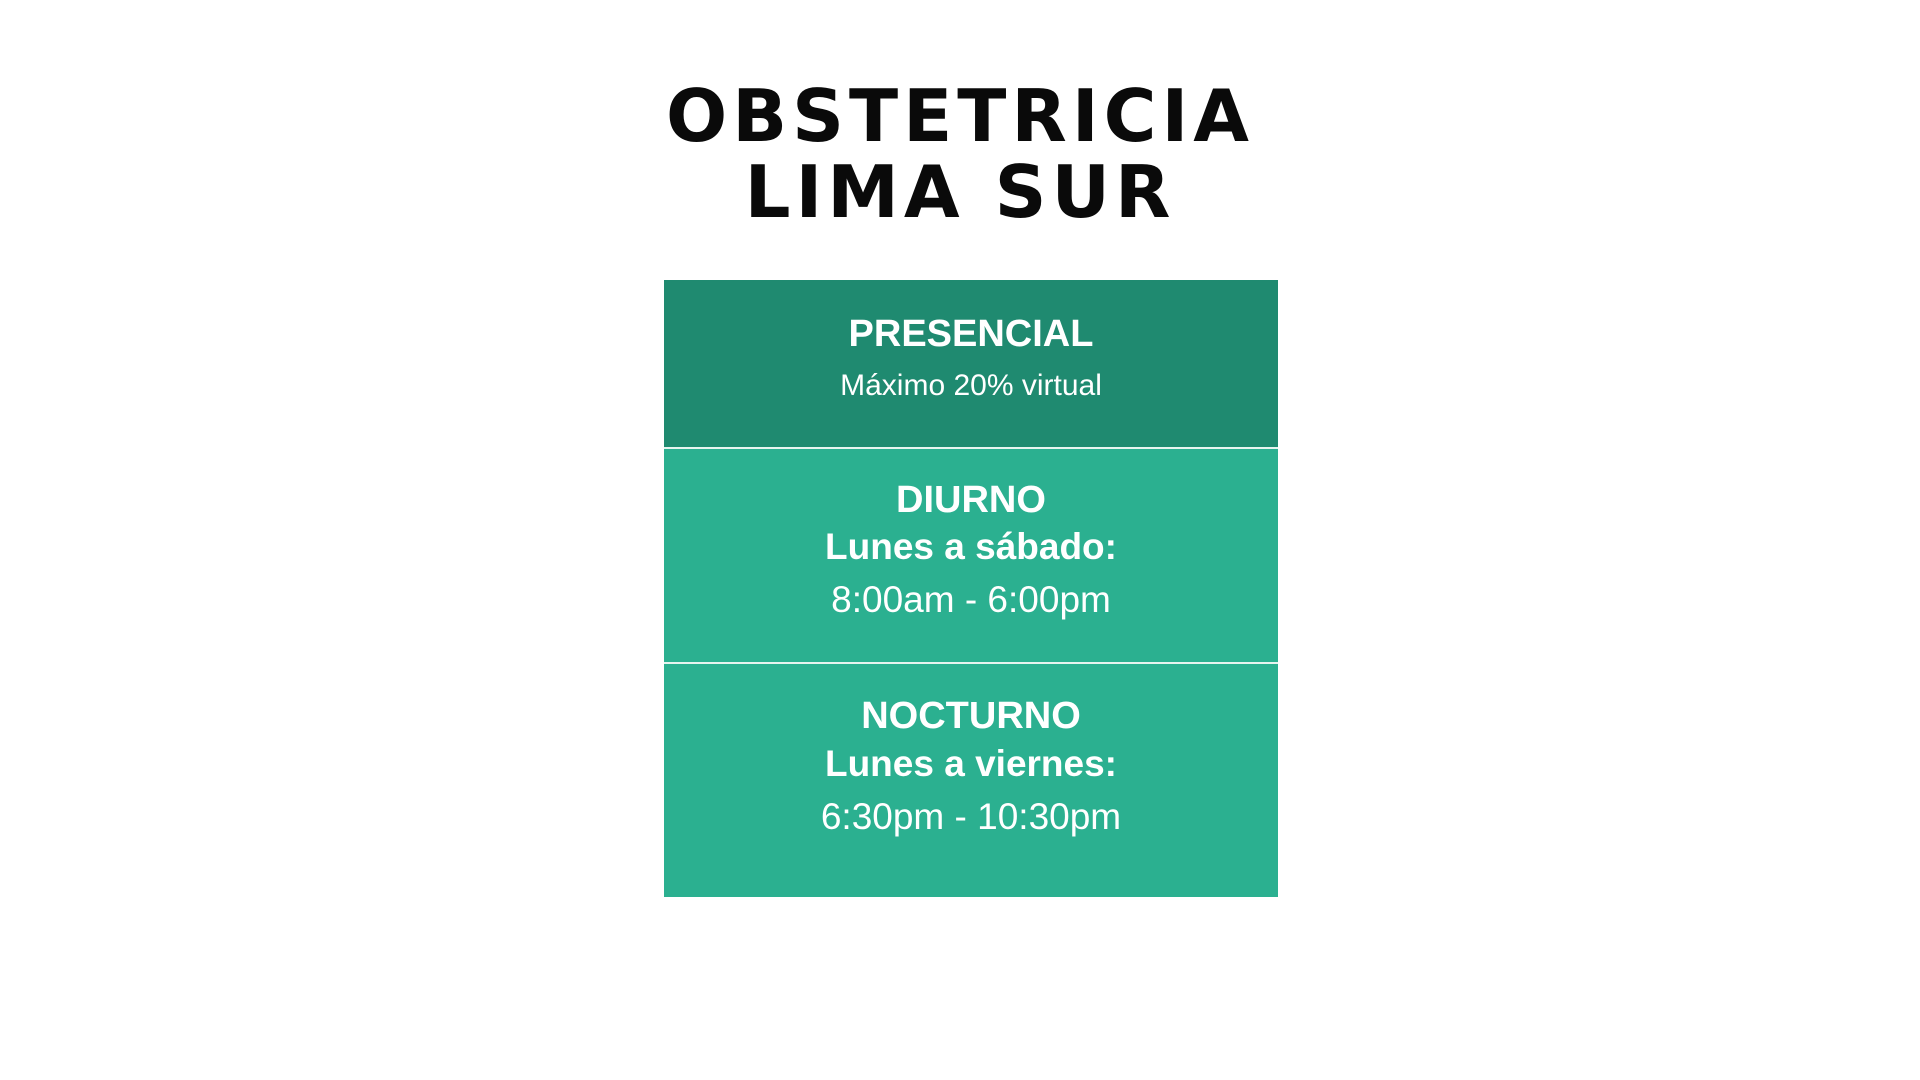 The image size is (1920, 1080). Describe the element at coordinates (971, 363) in the screenshot. I see `modality-block: PRESENCIAL Máximo 20% virtual` at that location.